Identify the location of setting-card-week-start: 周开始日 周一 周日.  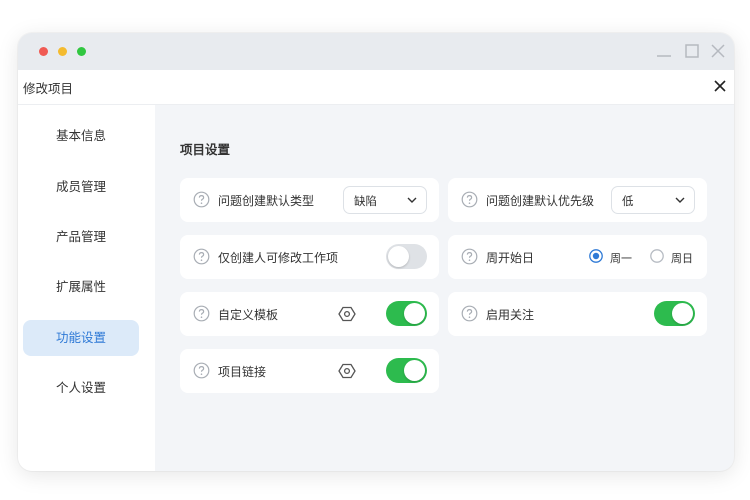
(577, 257).